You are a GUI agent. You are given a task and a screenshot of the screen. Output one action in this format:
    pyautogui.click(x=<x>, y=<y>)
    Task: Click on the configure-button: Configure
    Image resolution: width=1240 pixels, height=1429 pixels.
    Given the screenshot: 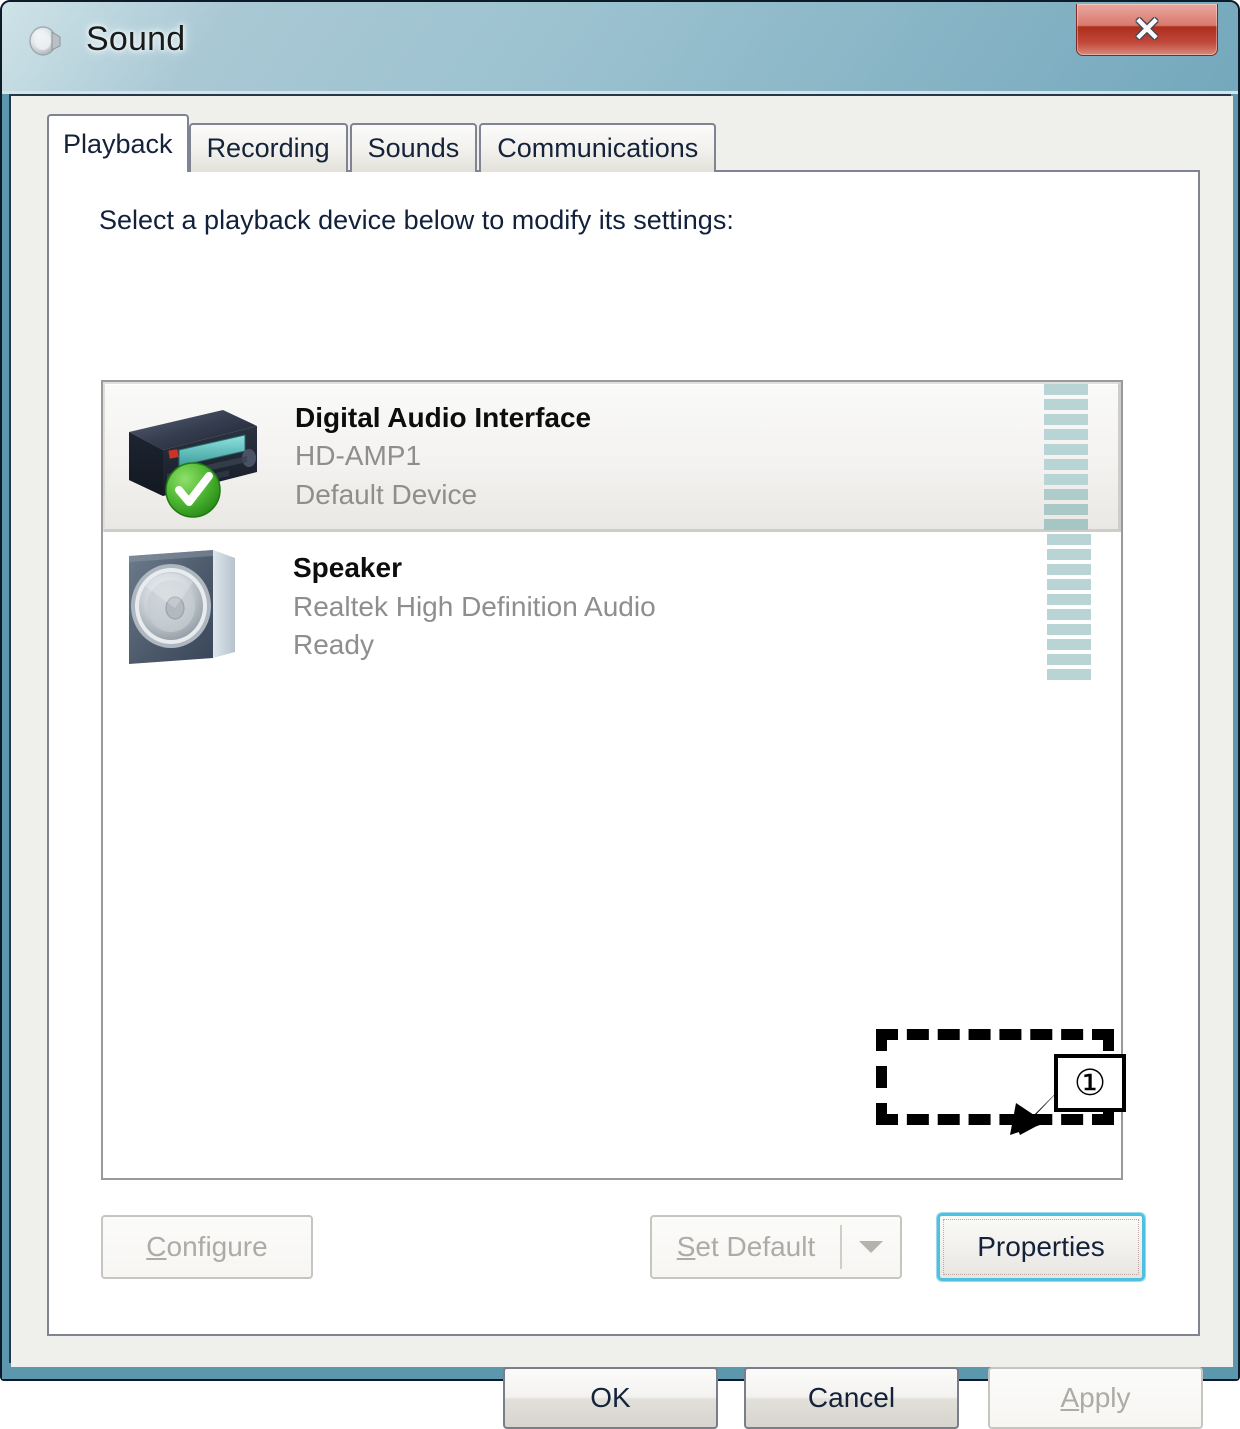 What is the action you would take?
    pyautogui.click(x=207, y=1247)
    